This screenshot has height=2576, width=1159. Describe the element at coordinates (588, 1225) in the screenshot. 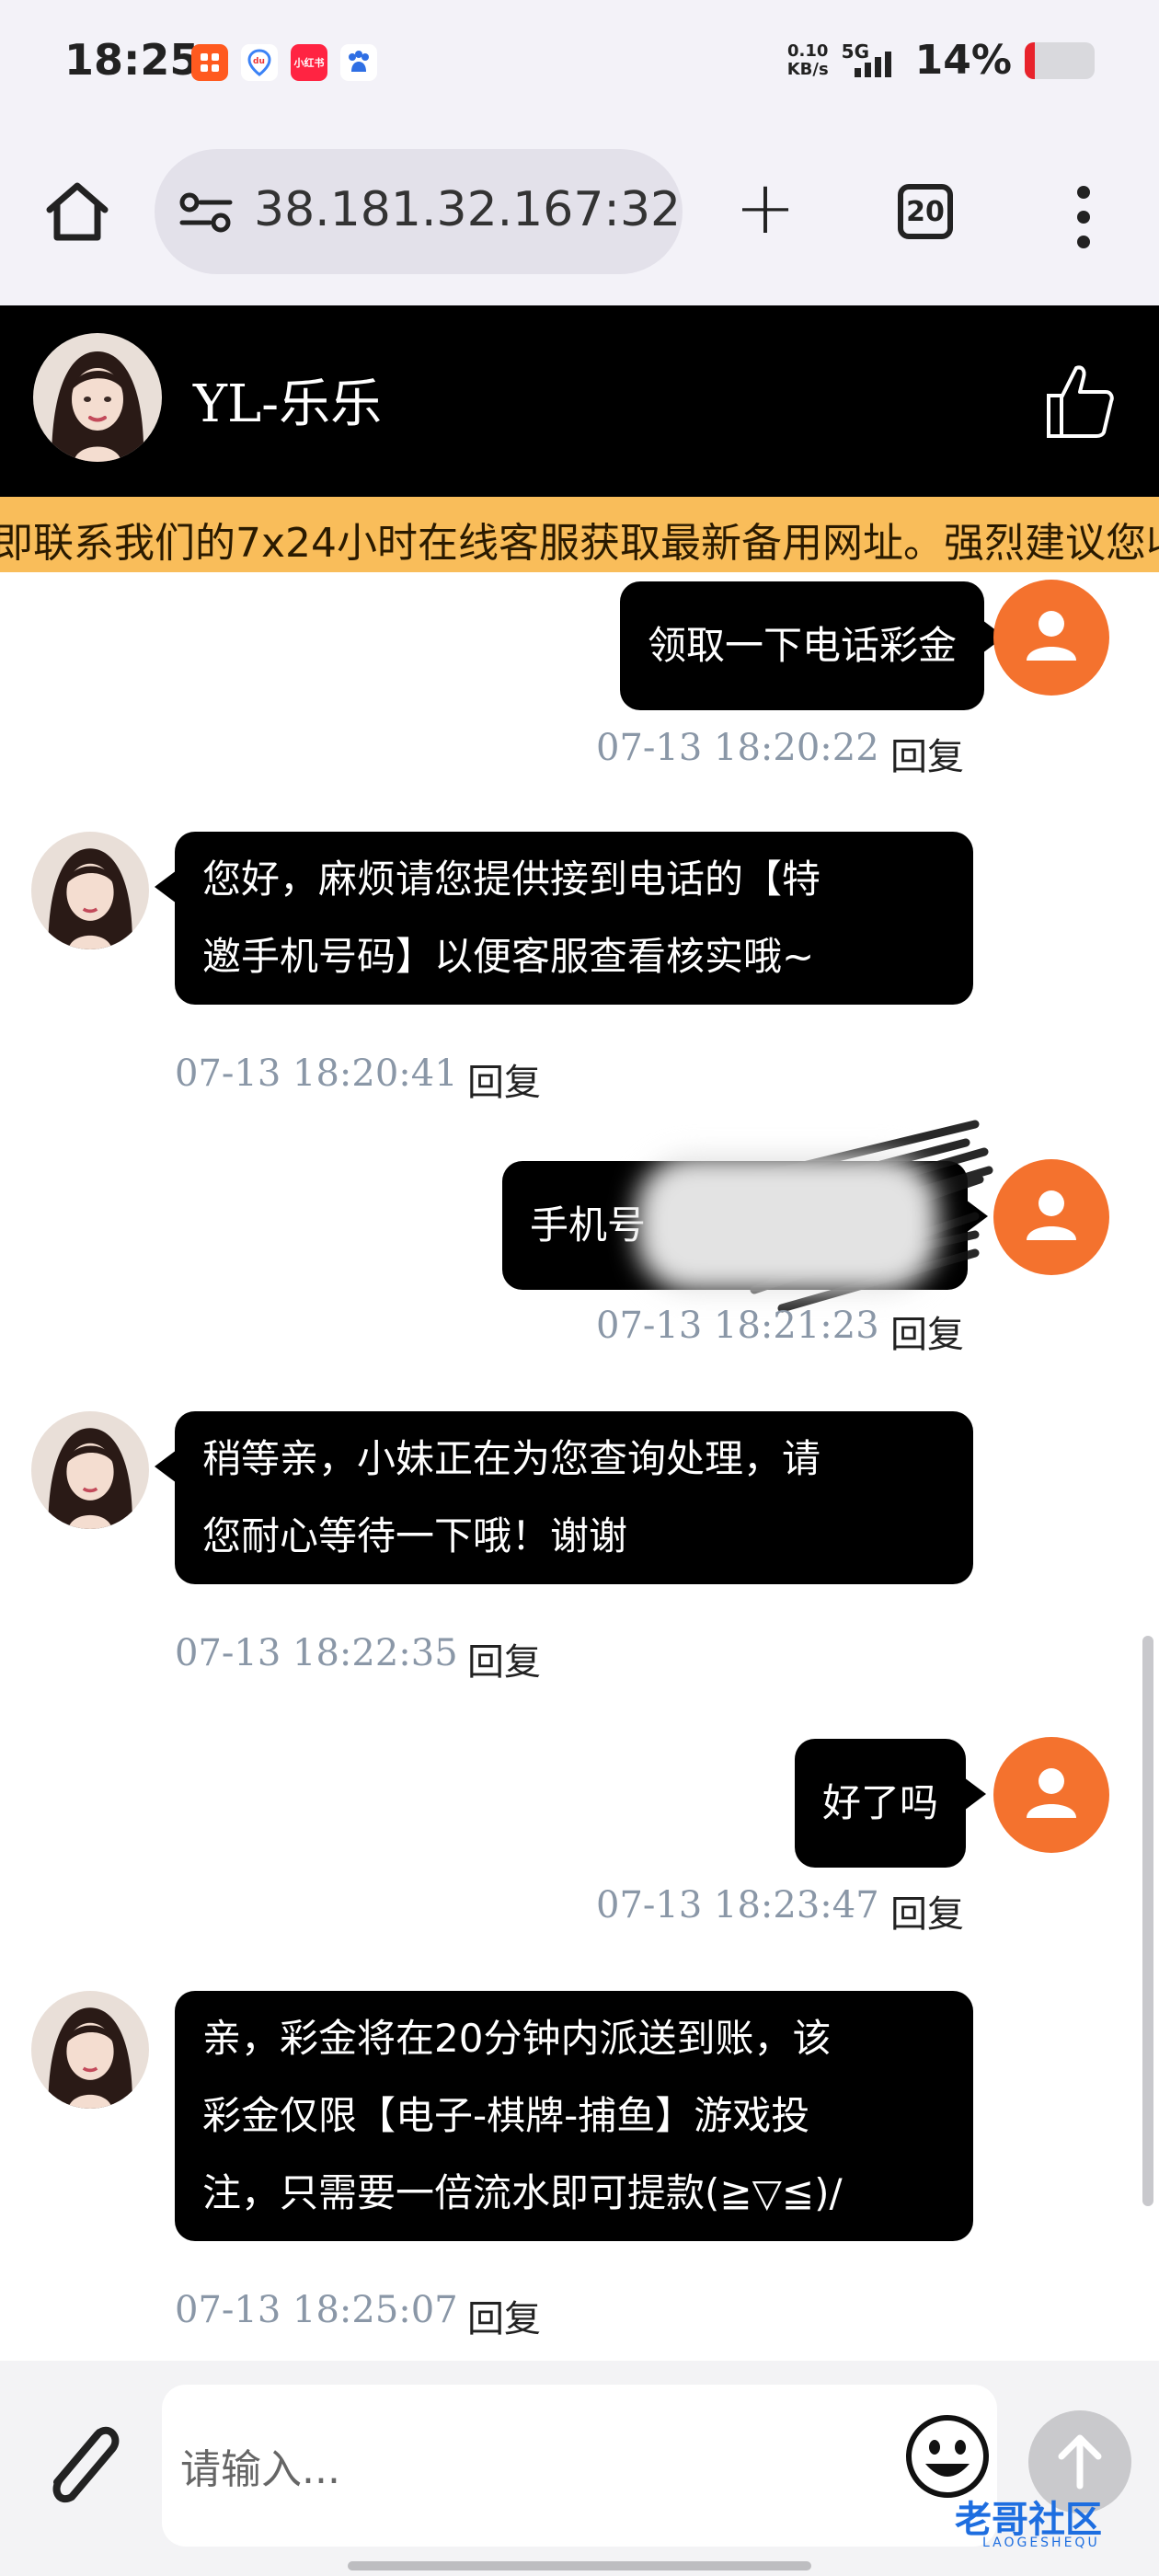

I see `message-text: 手机号` at that location.